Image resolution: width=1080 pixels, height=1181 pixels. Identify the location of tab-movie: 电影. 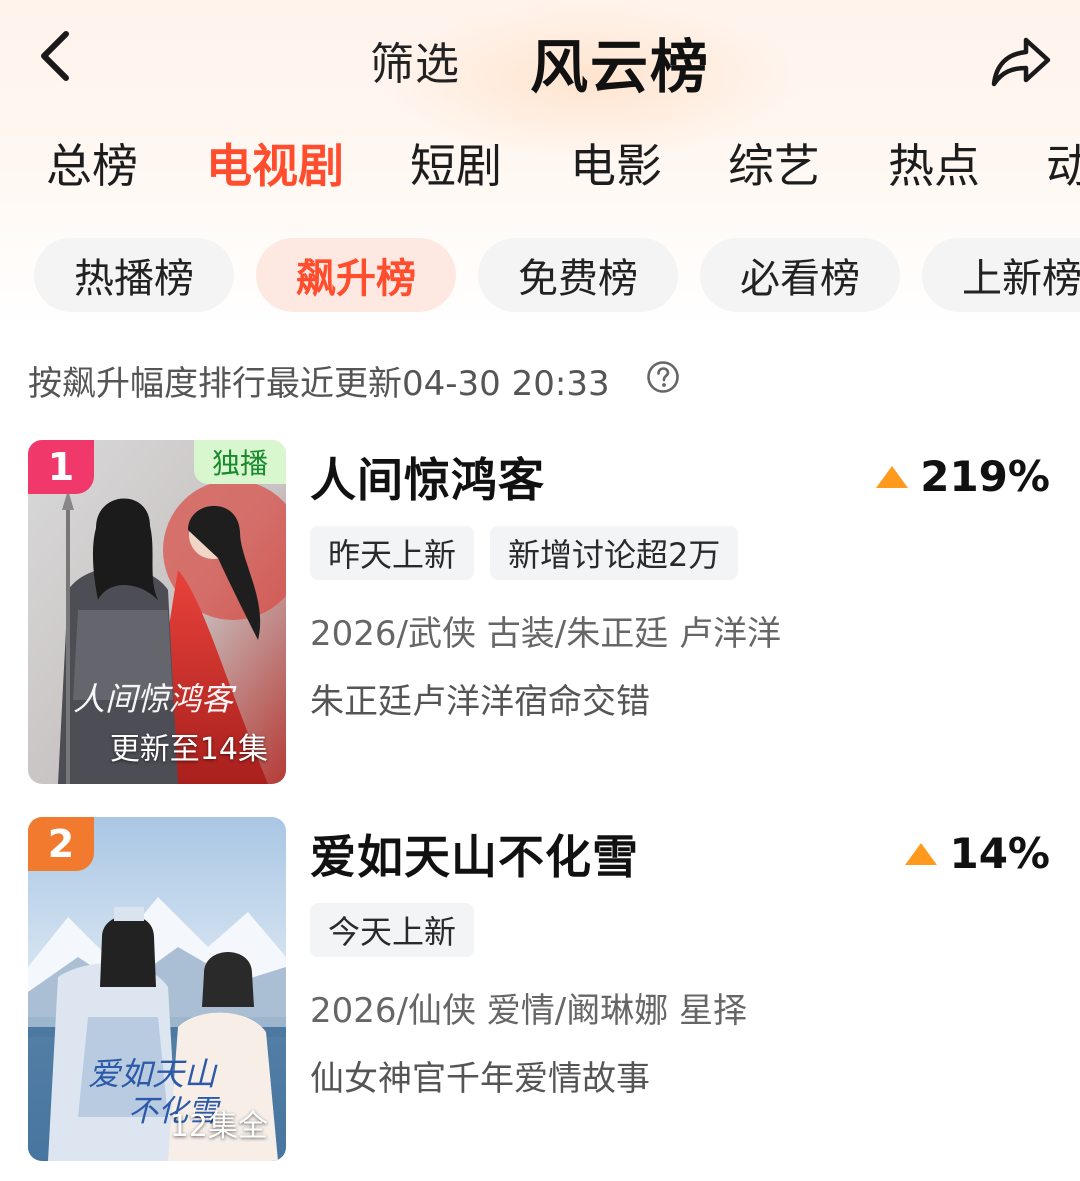
(616, 163).